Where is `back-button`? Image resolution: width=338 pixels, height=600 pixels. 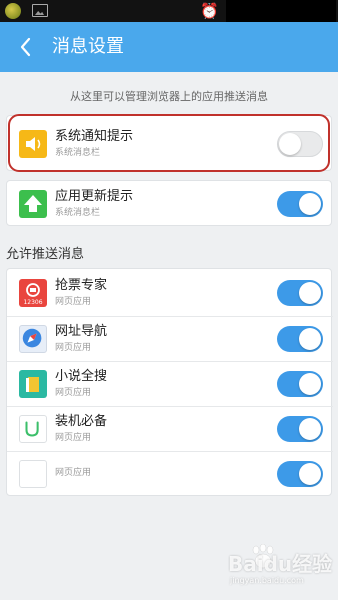 back-button is located at coordinates (26, 47).